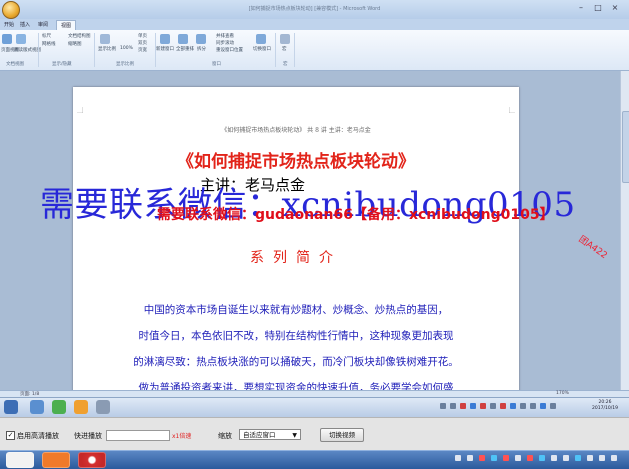 This screenshot has height=469, width=629. What do you see at coordinates (296, 362) in the screenshot?
I see `body-line: 的淋漓尽致：热点板块涨的可以捅破天，而冷门板块却像铁树难开花。` at bounding box center [296, 362].